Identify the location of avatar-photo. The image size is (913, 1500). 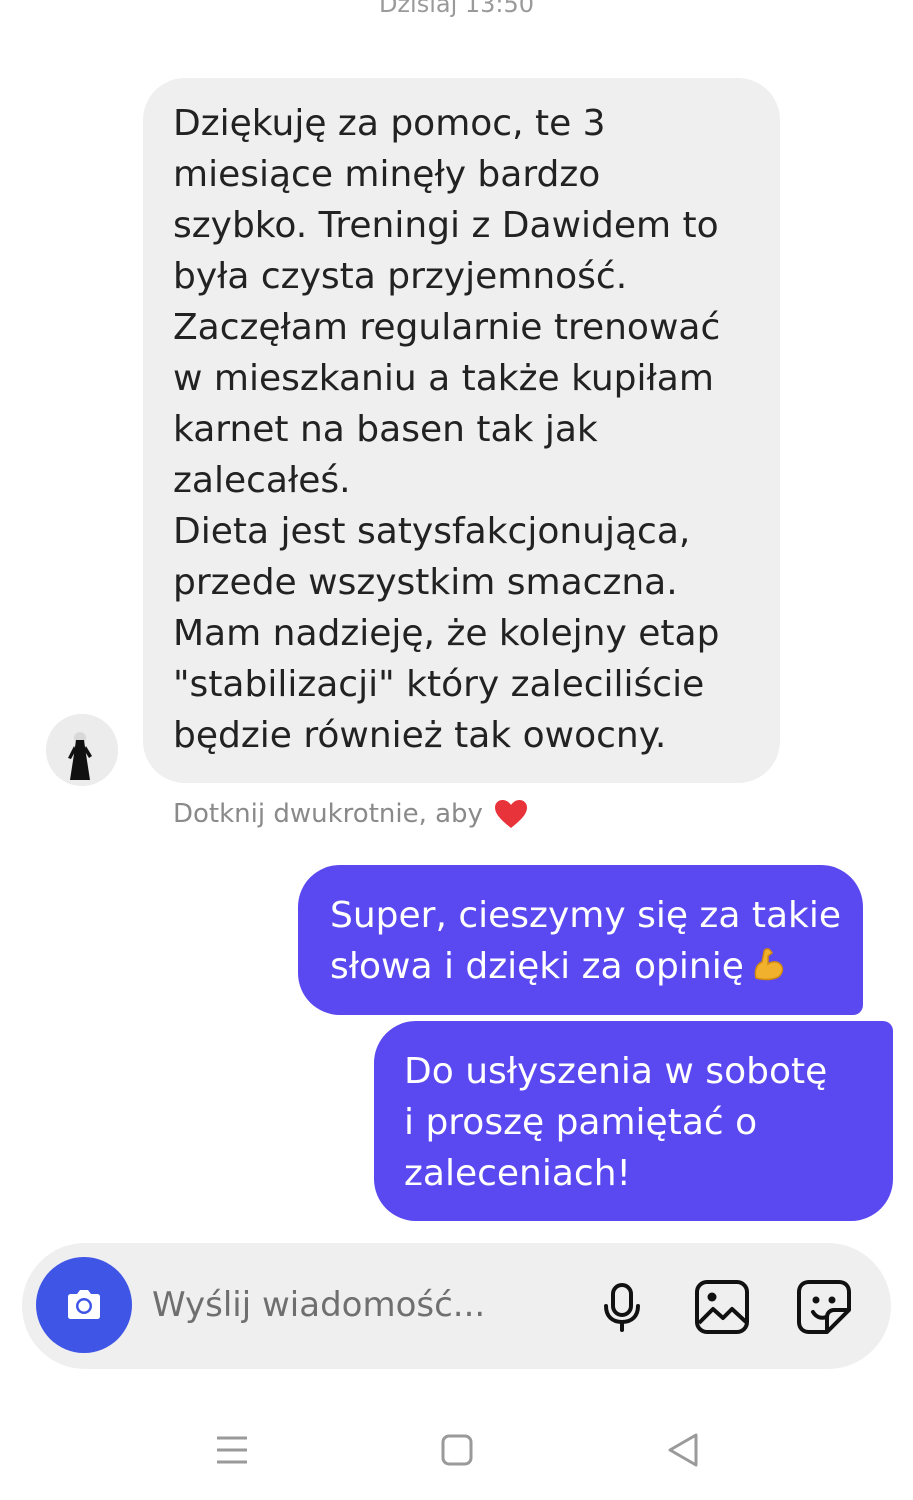
(82, 750).